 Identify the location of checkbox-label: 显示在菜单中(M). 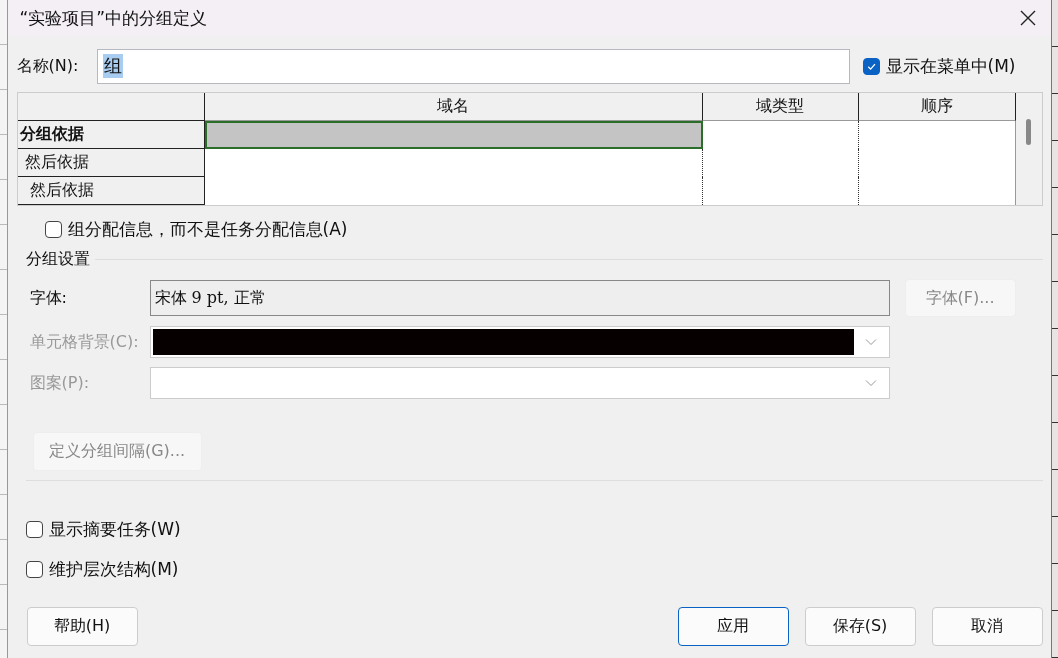
(950, 66).